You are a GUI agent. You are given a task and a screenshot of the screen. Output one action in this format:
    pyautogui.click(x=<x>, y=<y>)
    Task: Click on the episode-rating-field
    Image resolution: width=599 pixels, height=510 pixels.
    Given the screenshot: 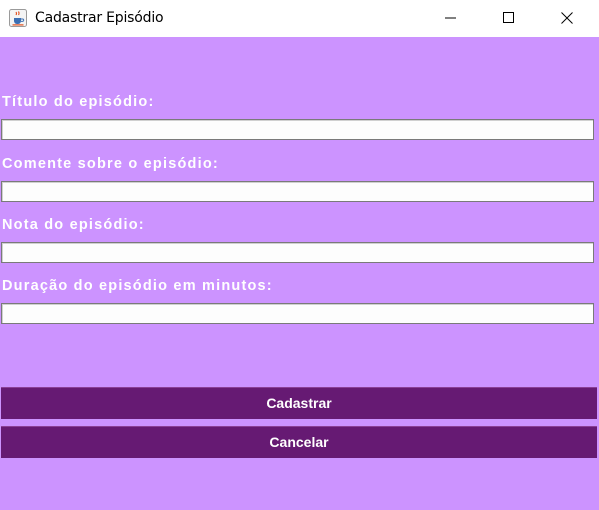 What is the action you would take?
    pyautogui.click(x=297, y=252)
    